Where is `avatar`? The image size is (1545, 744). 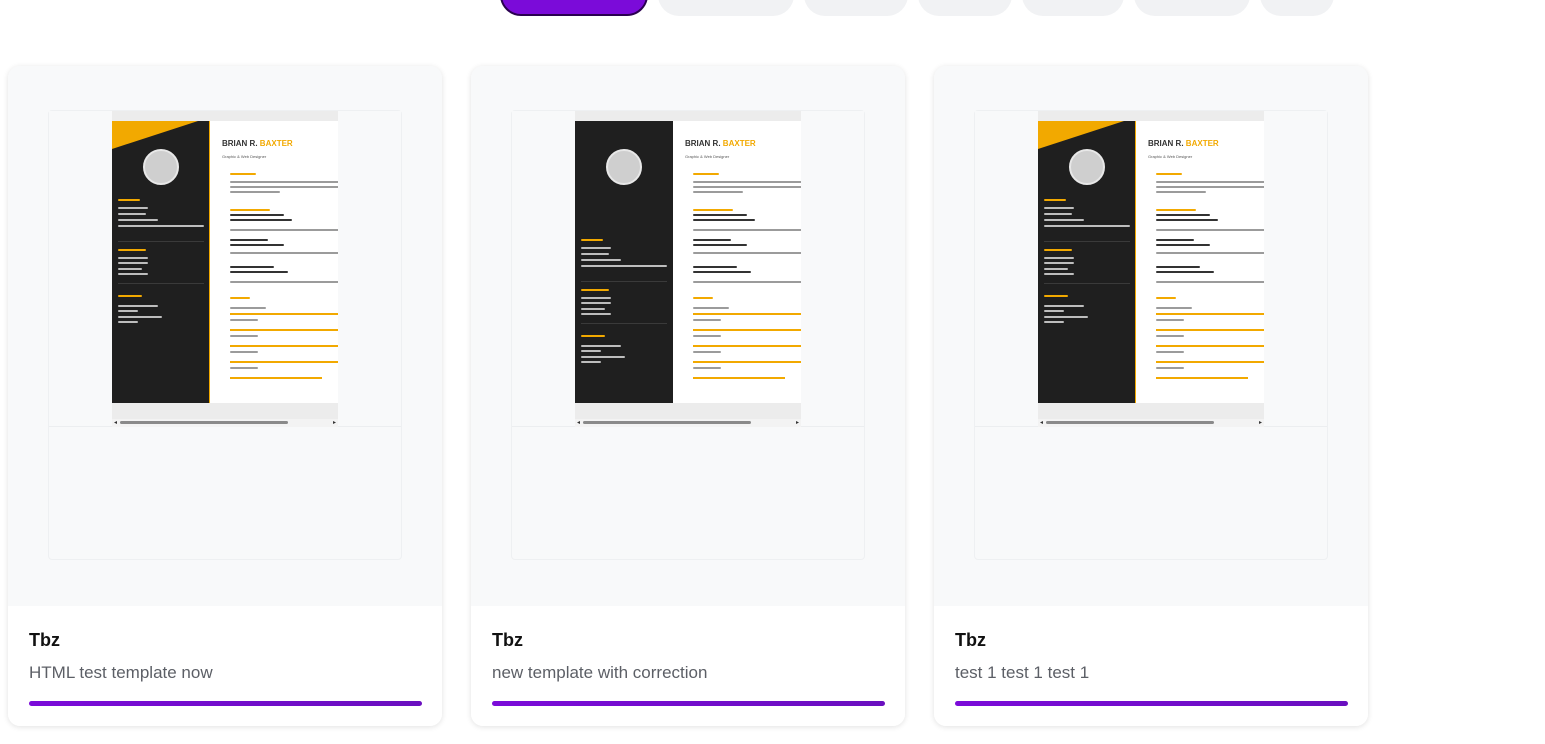
avatar is located at coordinates (1087, 167).